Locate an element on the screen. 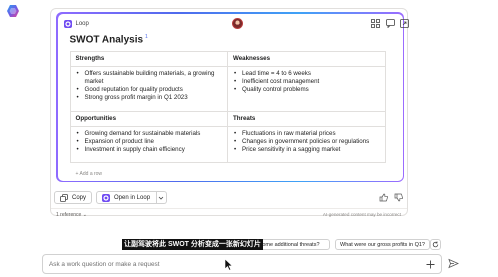  copy-label: Copy is located at coordinates (79, 197).